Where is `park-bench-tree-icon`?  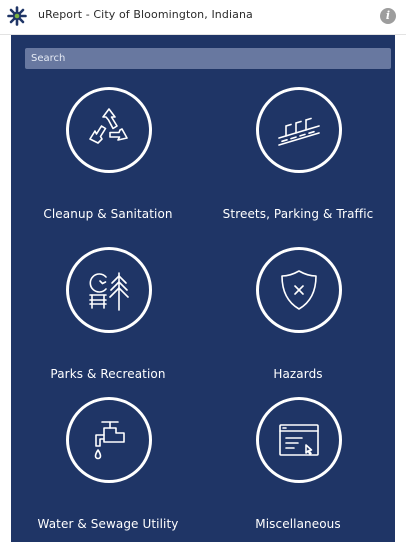 park-bench-tree-icon is located at coordinates (109, 291).